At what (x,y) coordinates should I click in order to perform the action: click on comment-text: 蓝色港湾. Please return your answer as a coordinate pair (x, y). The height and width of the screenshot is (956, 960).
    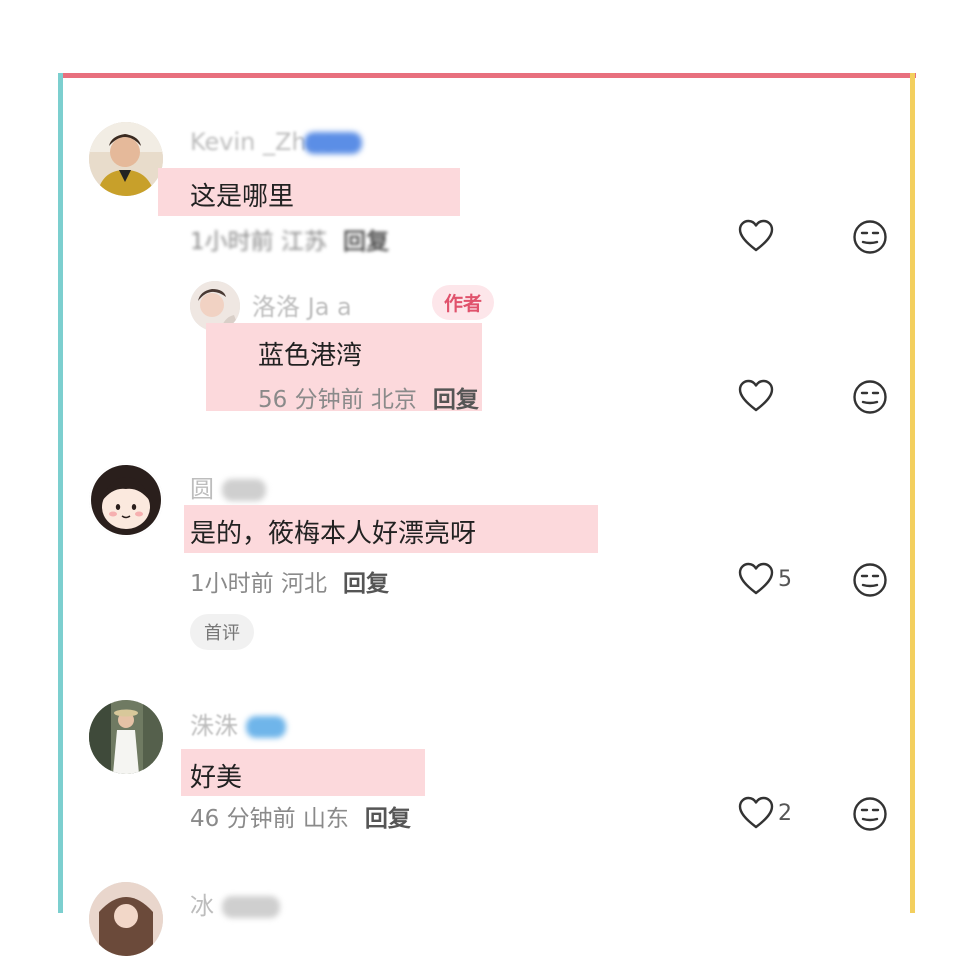
    Looking at the image, I should click on (310, 356).